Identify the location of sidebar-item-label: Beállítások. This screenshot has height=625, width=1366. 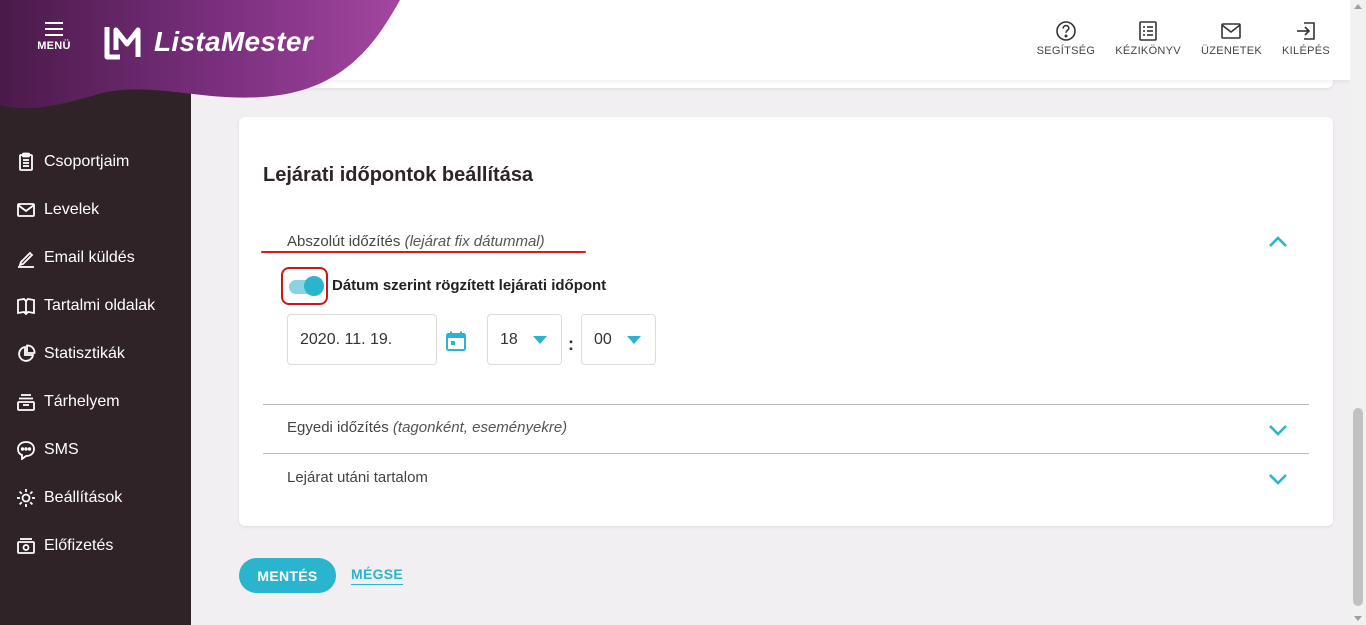
(83, 497).